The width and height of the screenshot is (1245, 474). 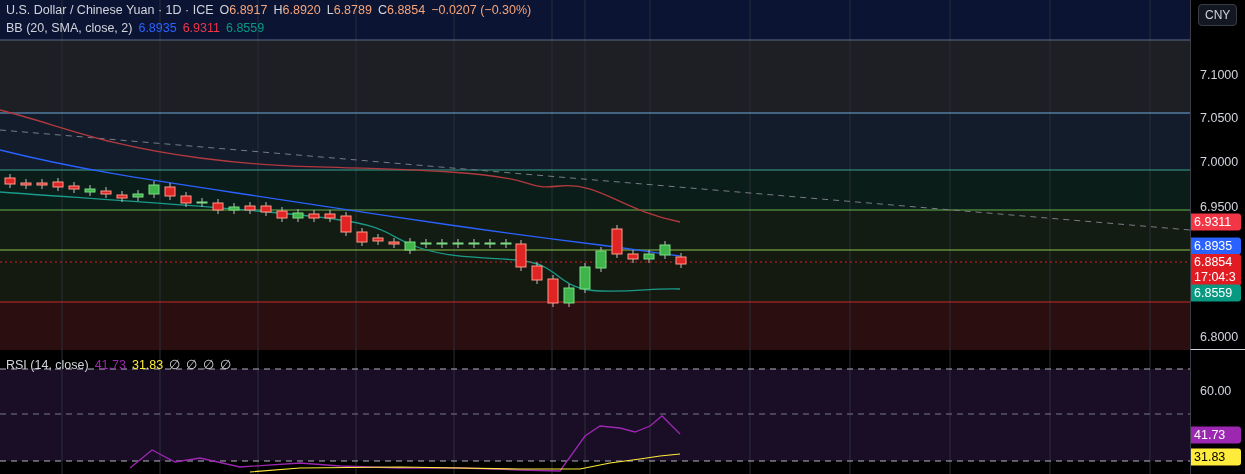 I want to click on price-tag: 6.9311, so click(x=1216, y=222).